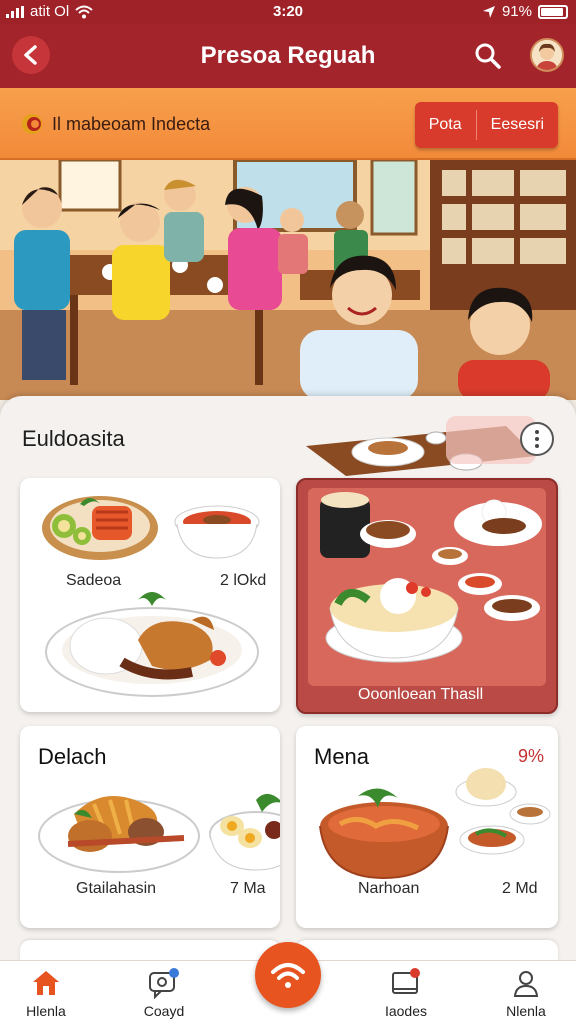  Describe the element at coordinates (152, 644) in the screenshot. I see `rice-chicken-plate-image` at that location.